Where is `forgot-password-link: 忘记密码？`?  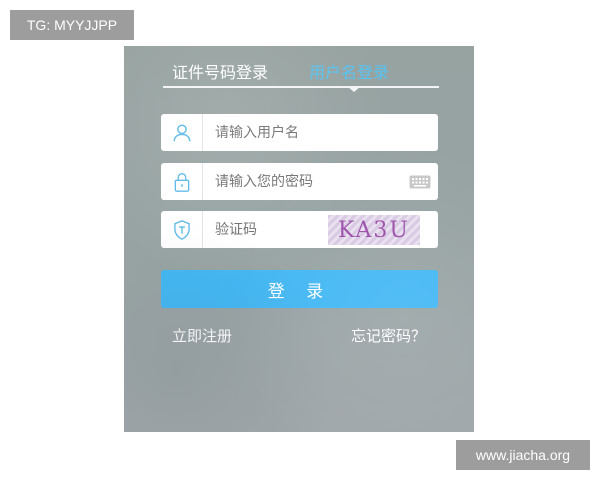 forgot-password-link: 忘记密码？ is located at coordinates (388, 335).